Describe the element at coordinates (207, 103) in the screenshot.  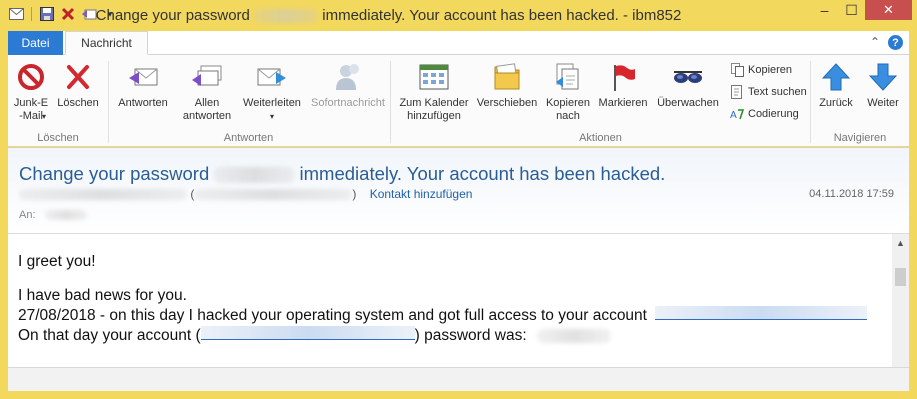
I see `reply-all-label-1: Allen` at that location.